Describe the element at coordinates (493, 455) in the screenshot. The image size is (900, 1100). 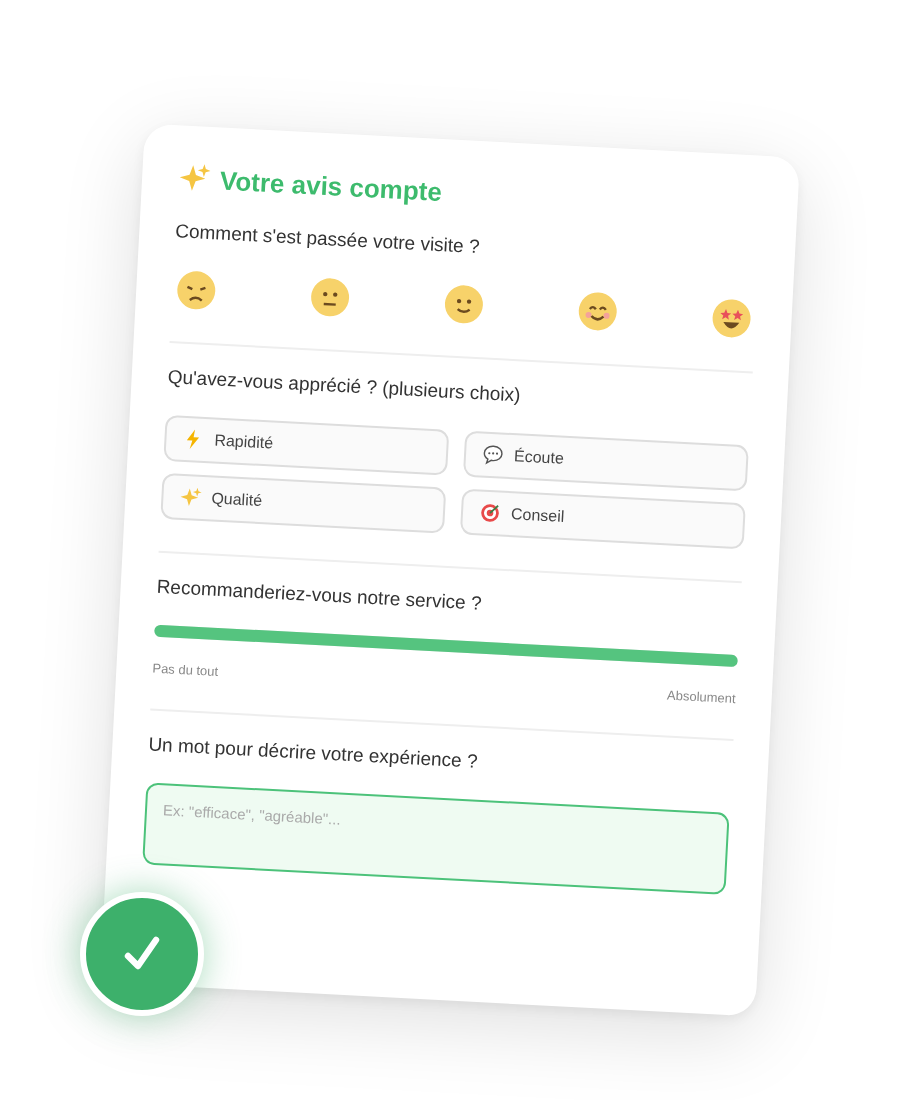
I see `speech-icon` at that location.